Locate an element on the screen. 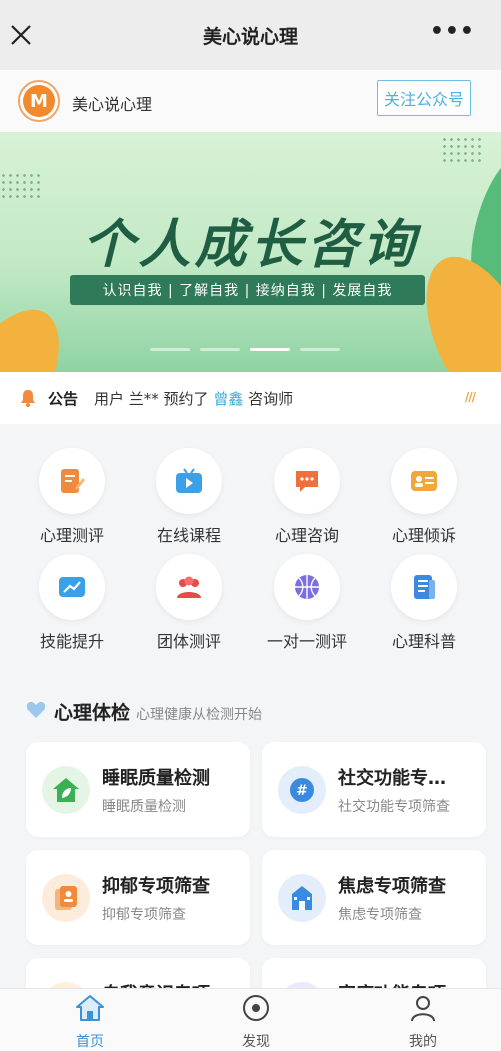  grid-label: 在线课程 is located at coordinates (188, 535).